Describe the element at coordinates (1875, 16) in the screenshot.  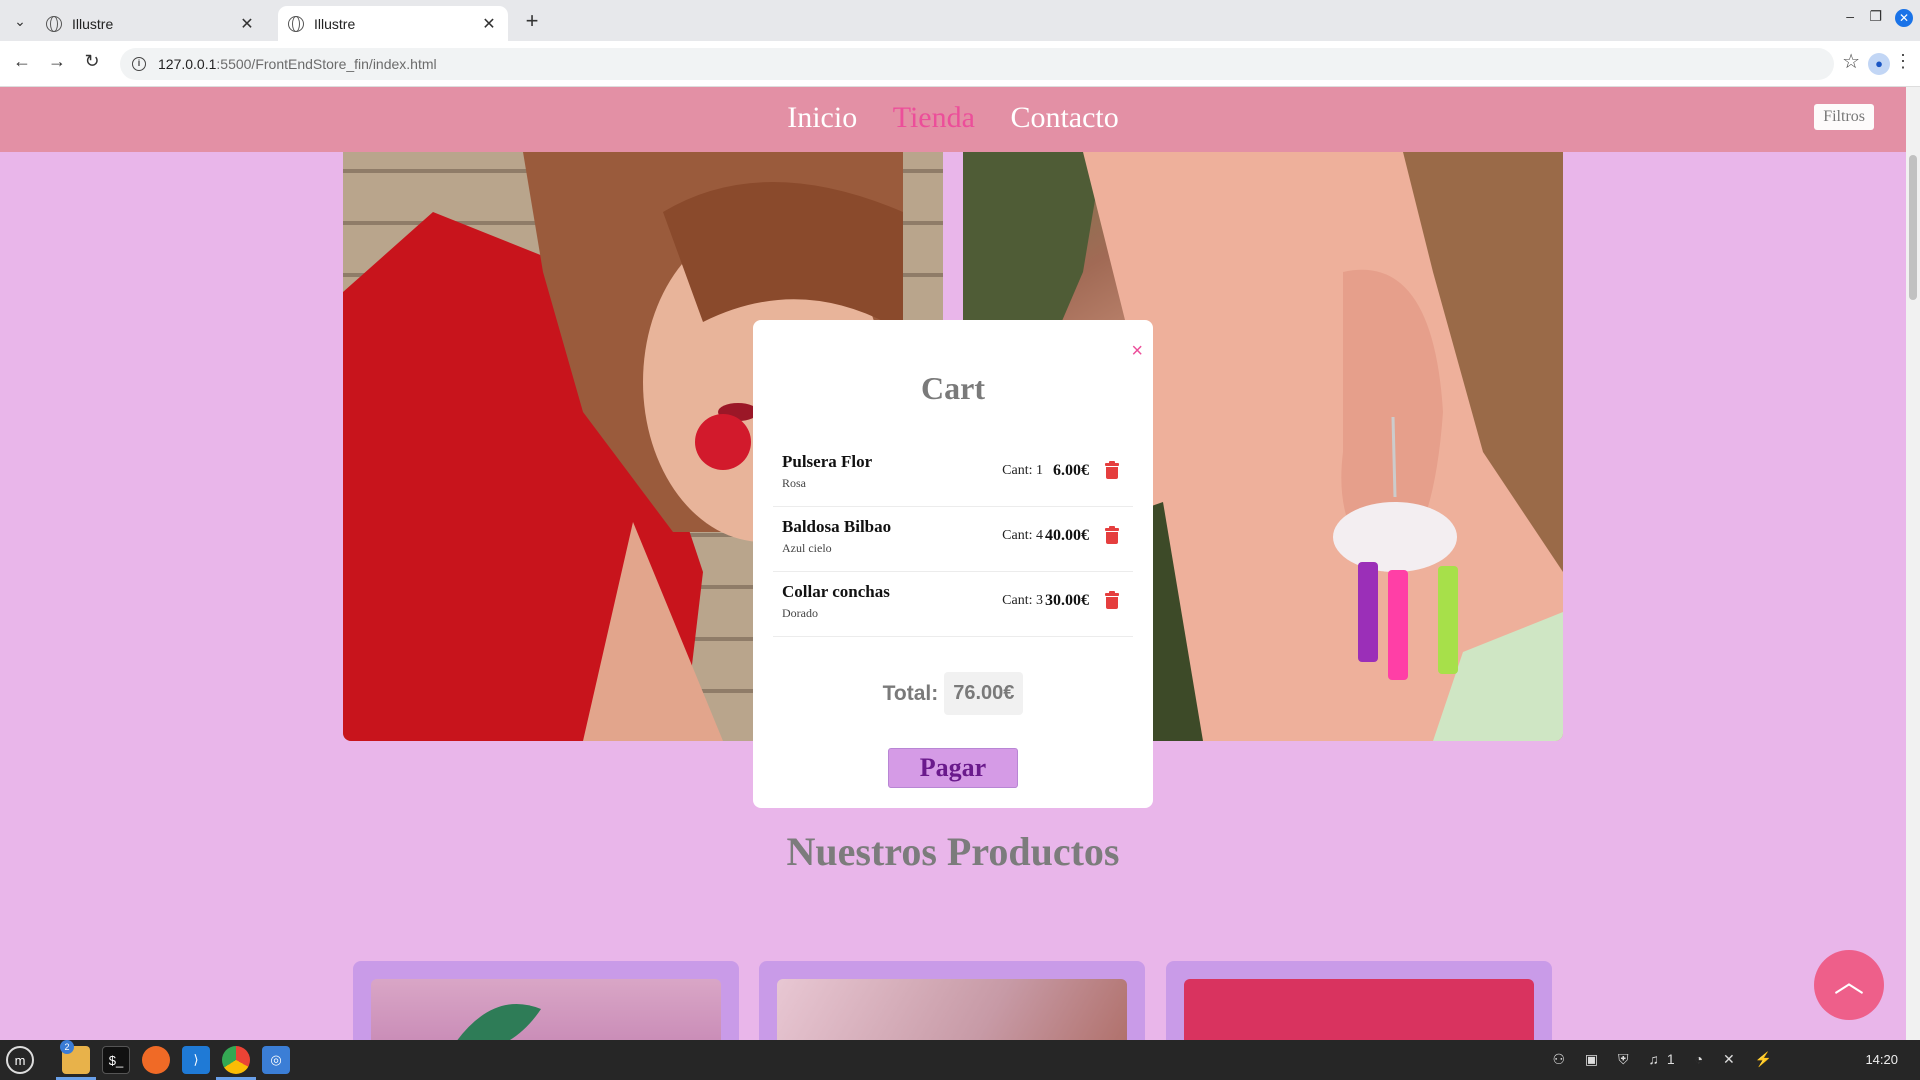
I see `restore-icon: ❐` at that location.